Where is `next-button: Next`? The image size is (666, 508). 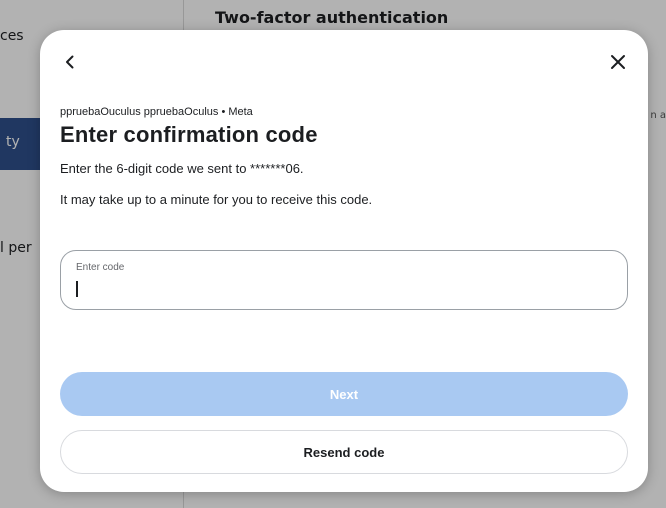 next-button: Next is located at coordinates (344, 394).